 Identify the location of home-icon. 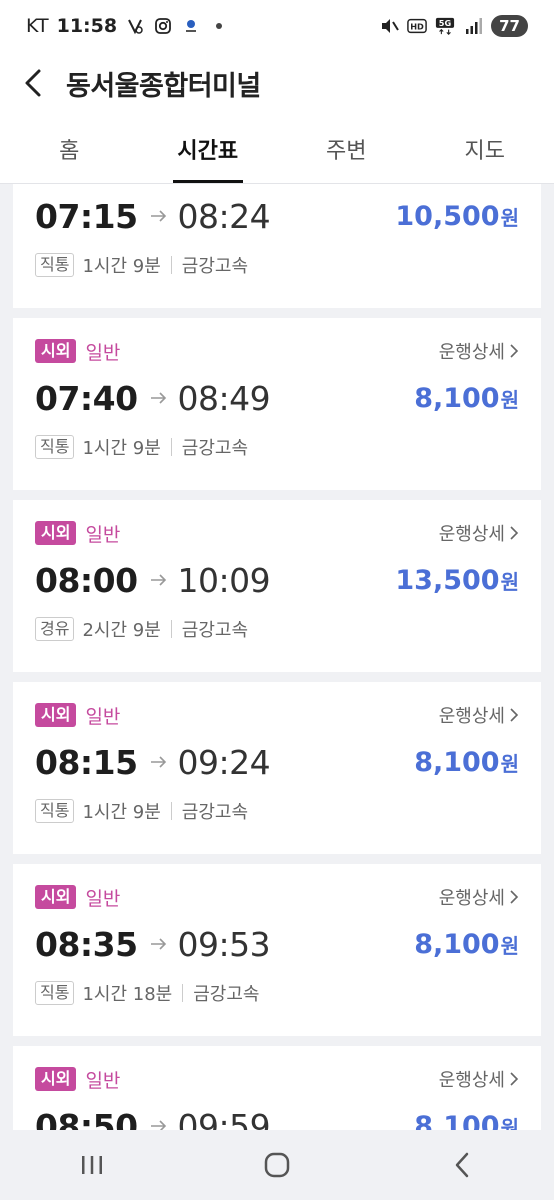
(277, 1165).